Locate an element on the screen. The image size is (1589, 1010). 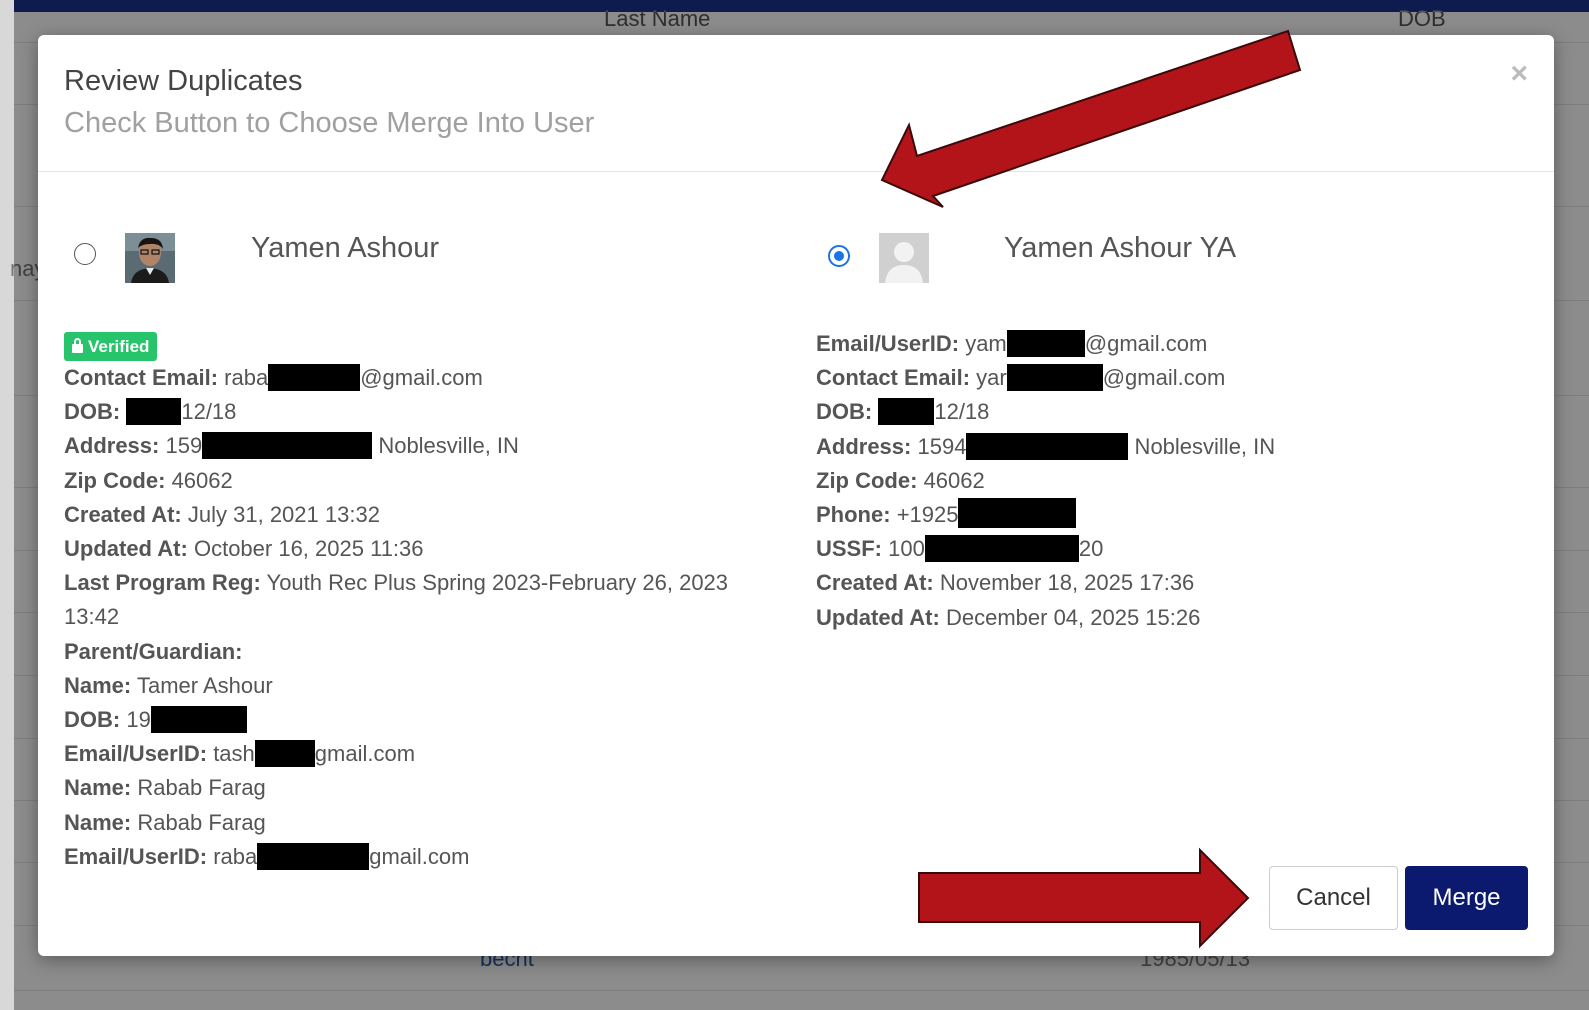
detail-parent-name: Name: Tamer Ashour is located at coordinates (168, 685).